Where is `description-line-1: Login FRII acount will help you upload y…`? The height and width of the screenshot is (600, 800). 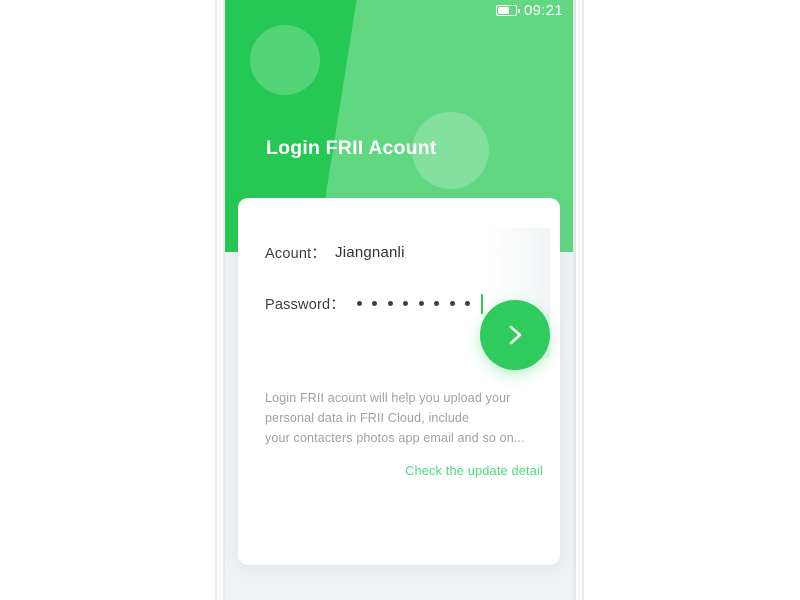 description-line-1: Login FRII acount will help you upload y… is located at coordinates (388, 398).